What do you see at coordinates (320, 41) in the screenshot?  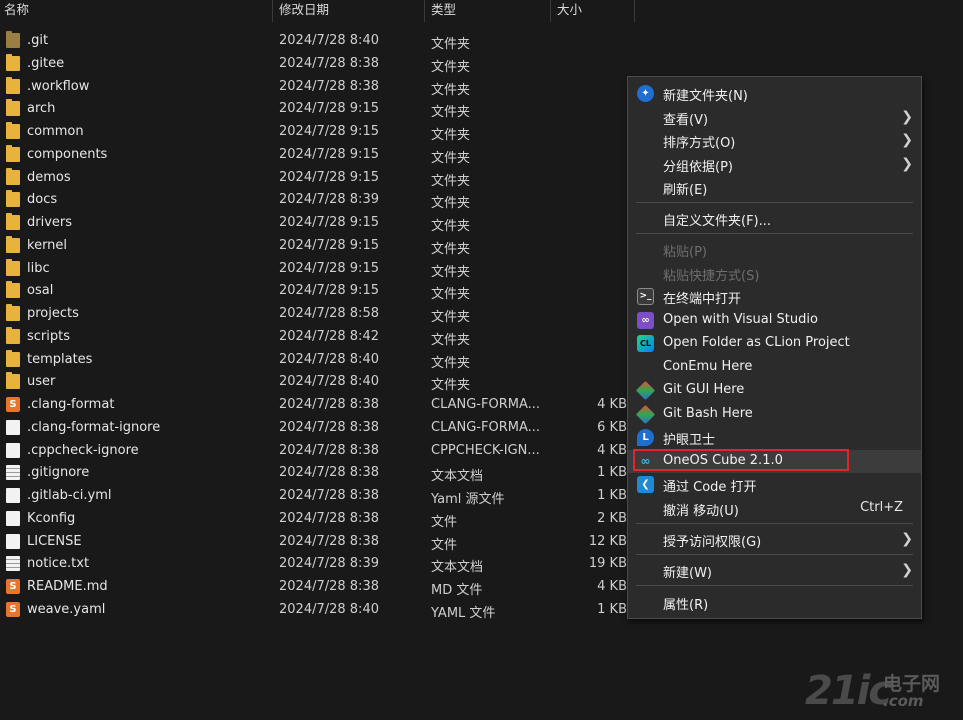 I see `file-row: .git 2024/7/28 8:40 文件夹` at bounding box center [320, 41].